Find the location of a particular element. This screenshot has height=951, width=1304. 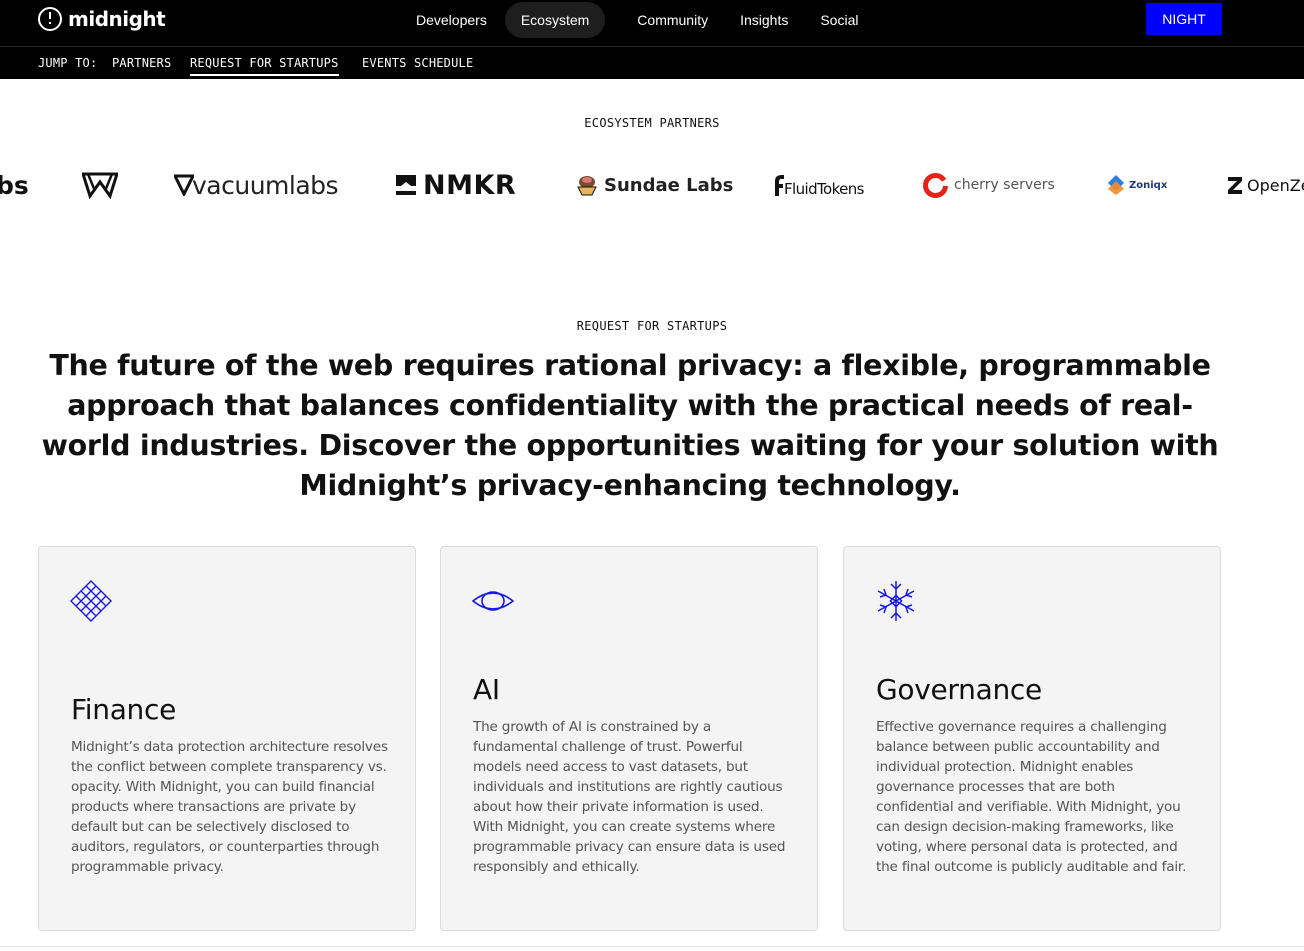

partner-logo-fluidtokens: FluidTokens is located at coordinates (818, 185).